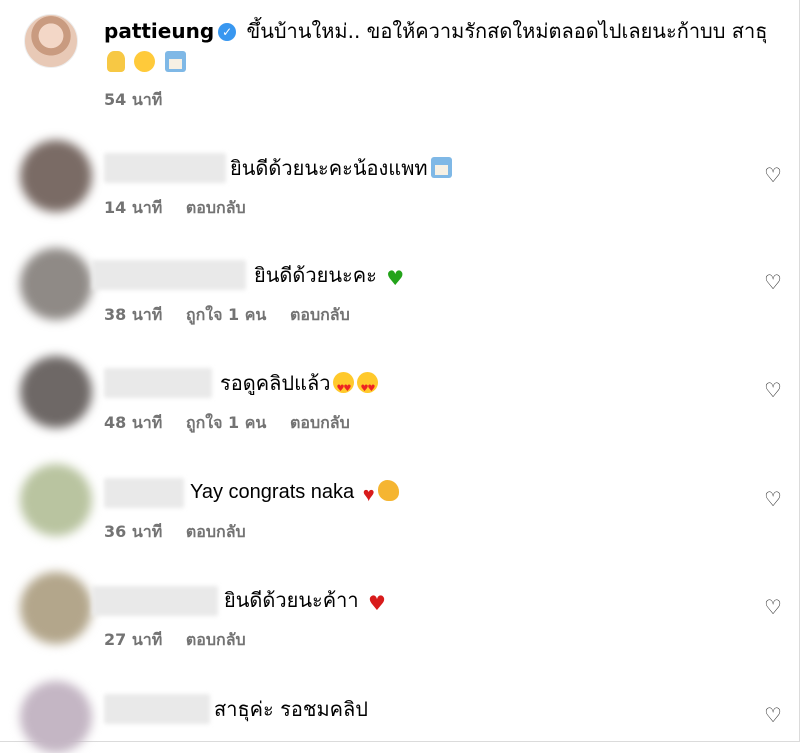 The image size is (800, 753). I want to click on comment-meta: 48 นาที ถูกใจ 1 คน ตอบกลับ, so click(236, 423).